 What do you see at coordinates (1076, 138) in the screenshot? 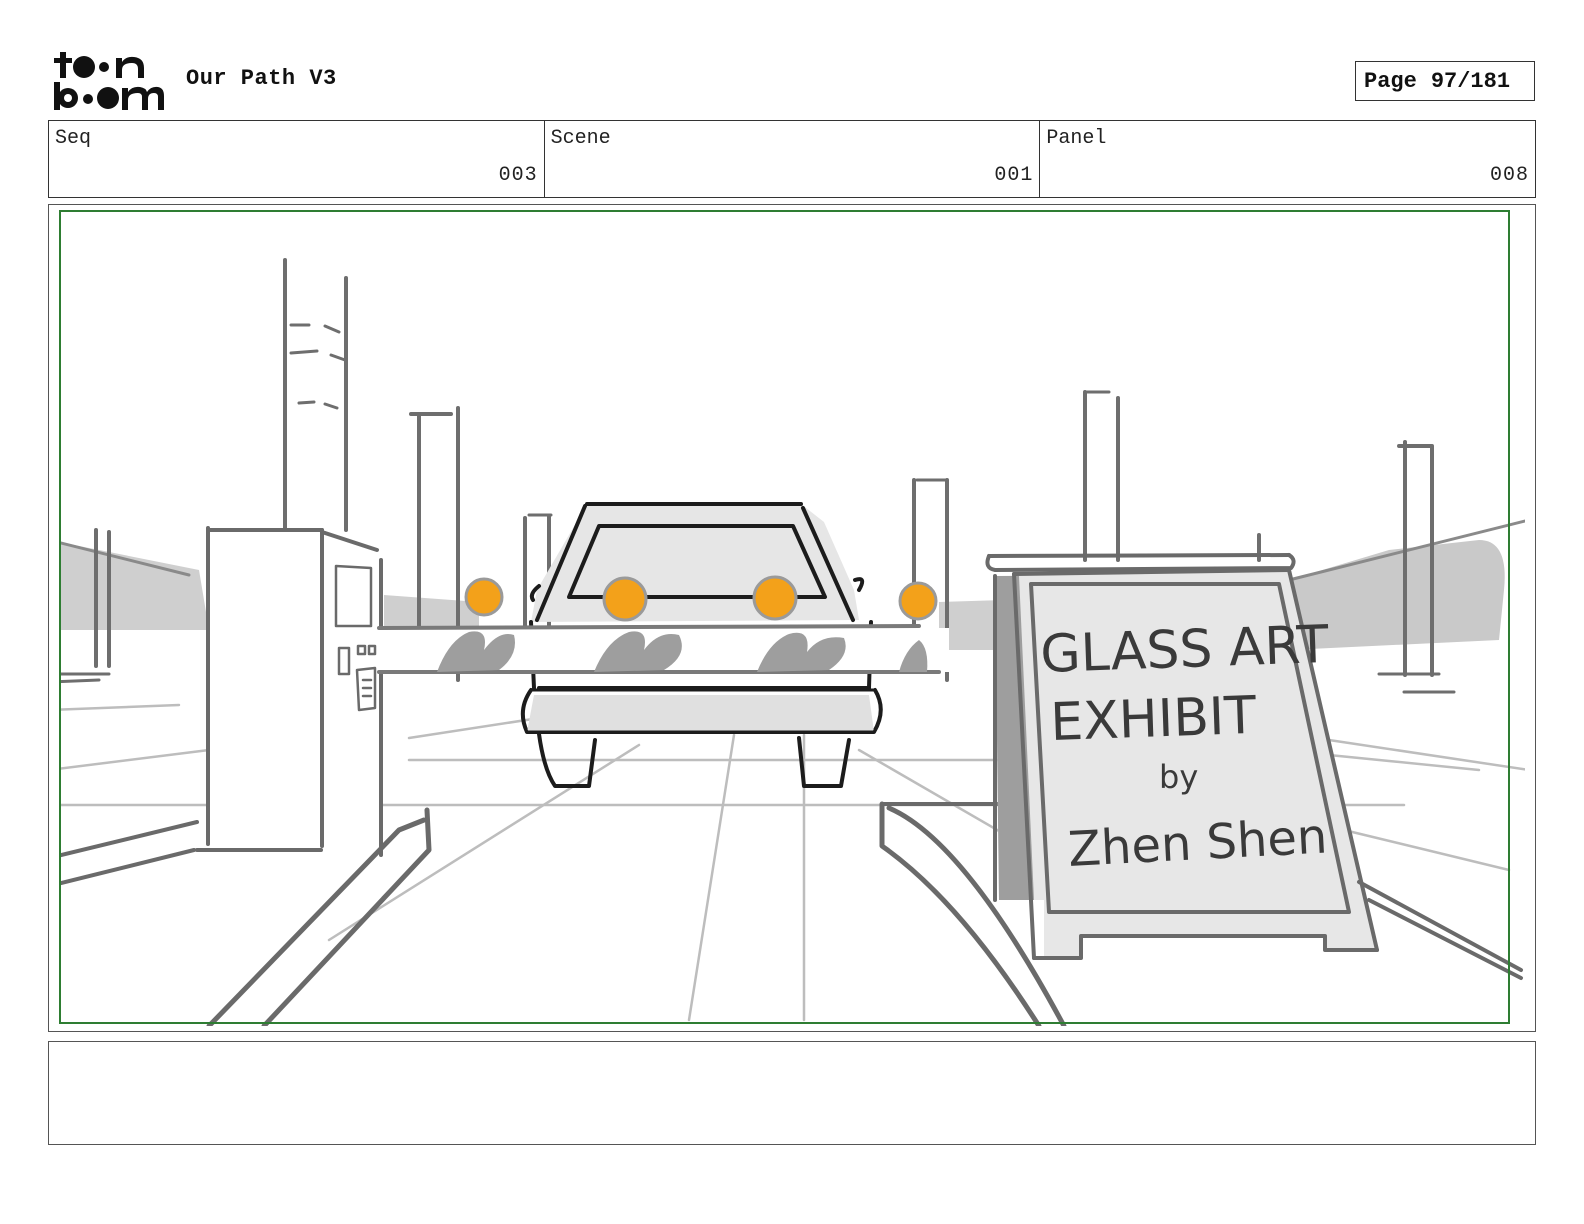
I see `panel-label: Panel` at bounding box center [1076, 138].